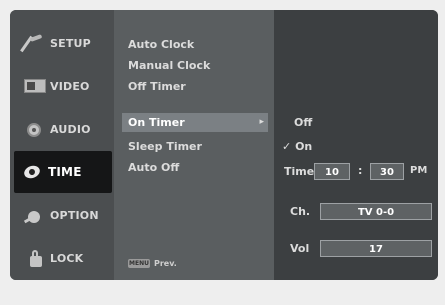  What do you see at coordinates (165, 146) in the screenshot?
I see `menu-item-label: Sleep Timer` at bounding box center [165, 146].